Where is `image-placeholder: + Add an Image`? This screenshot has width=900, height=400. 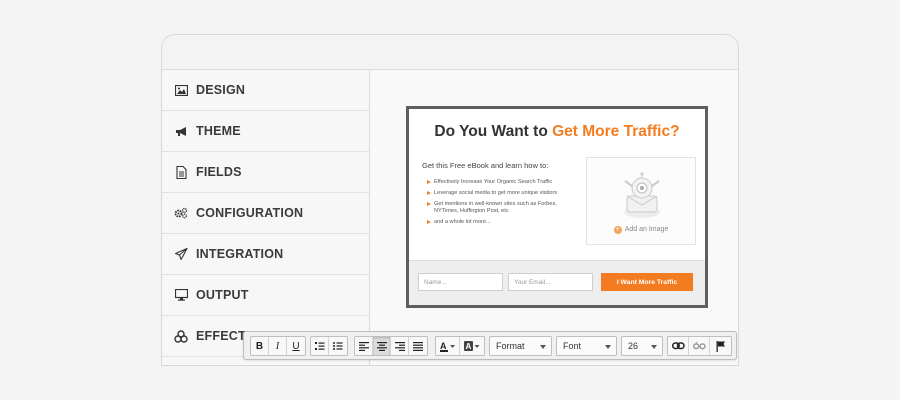
image-placeholder: + Add an Image is located at coordinates (641, 201).